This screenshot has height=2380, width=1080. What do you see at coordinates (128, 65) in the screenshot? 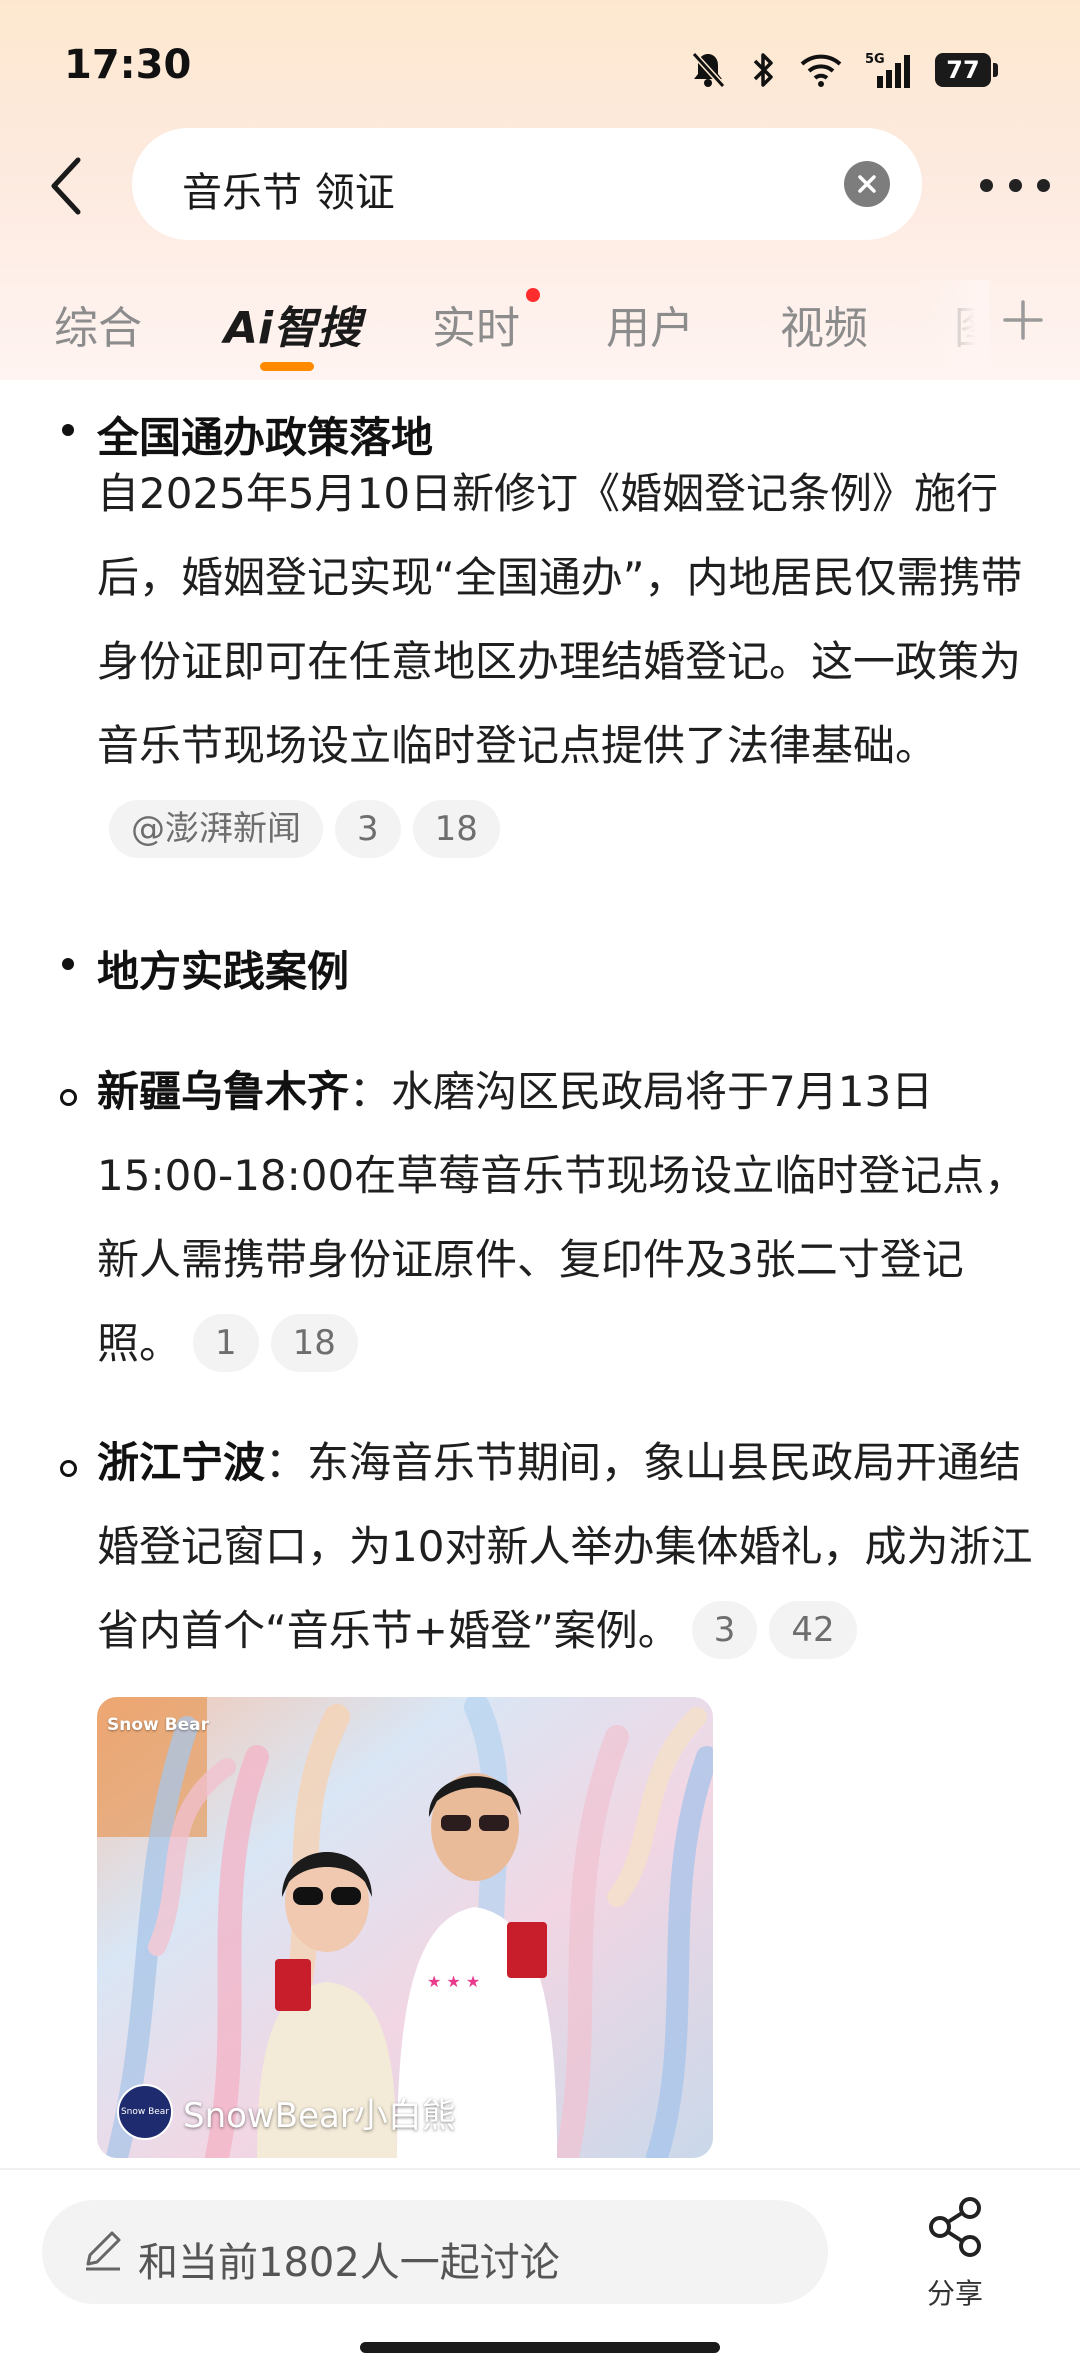
I see `status-time: 17:30` at bounding box center [128, 65].